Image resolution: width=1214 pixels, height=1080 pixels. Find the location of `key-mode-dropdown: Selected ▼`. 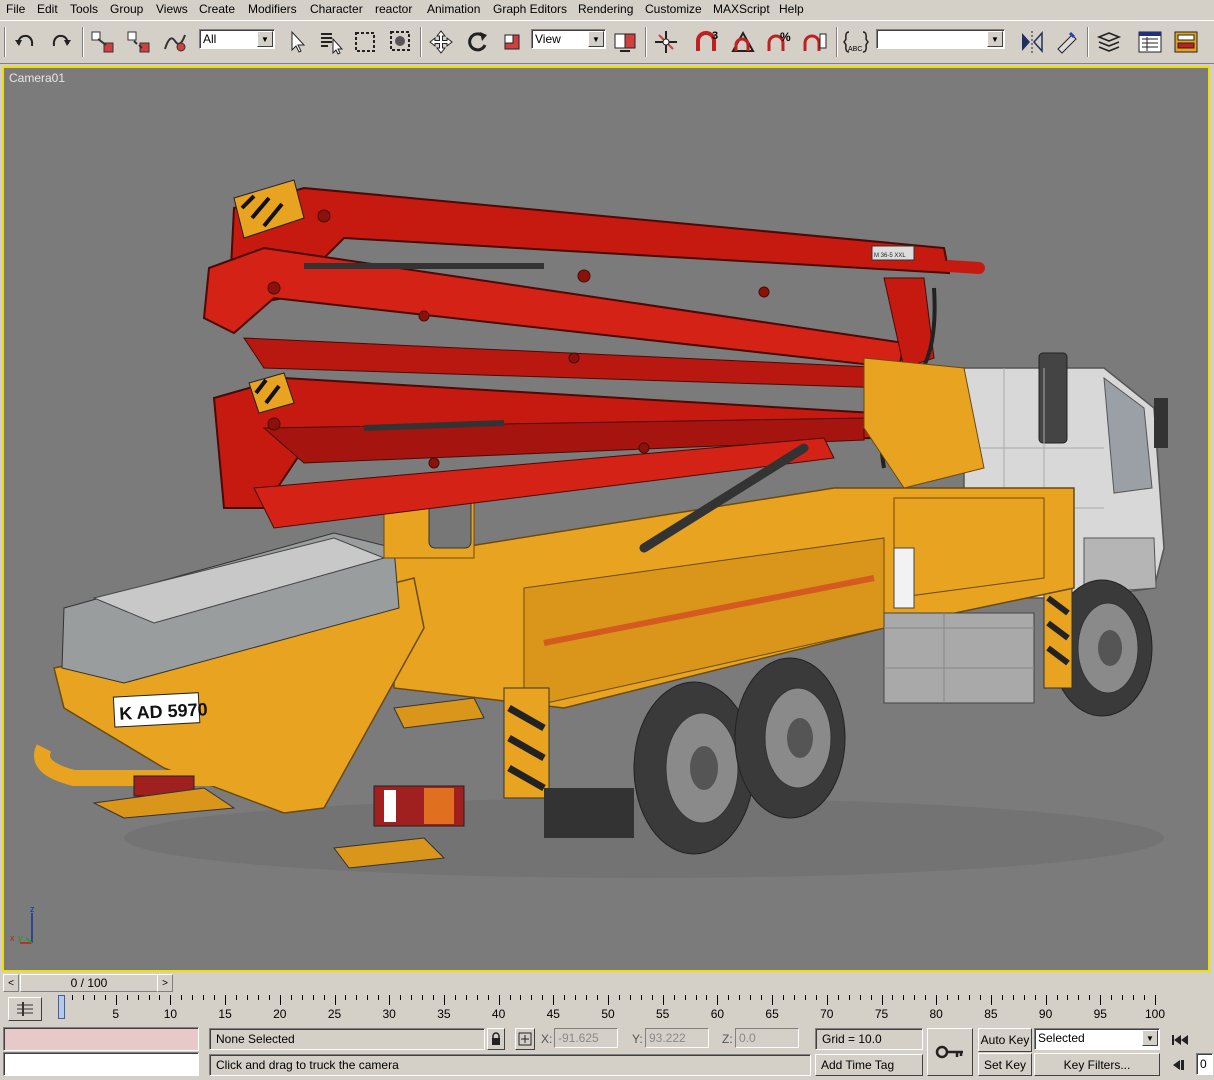

key-mode-dropdown: Selected ▼ is located at coordinates (1097, 1039).